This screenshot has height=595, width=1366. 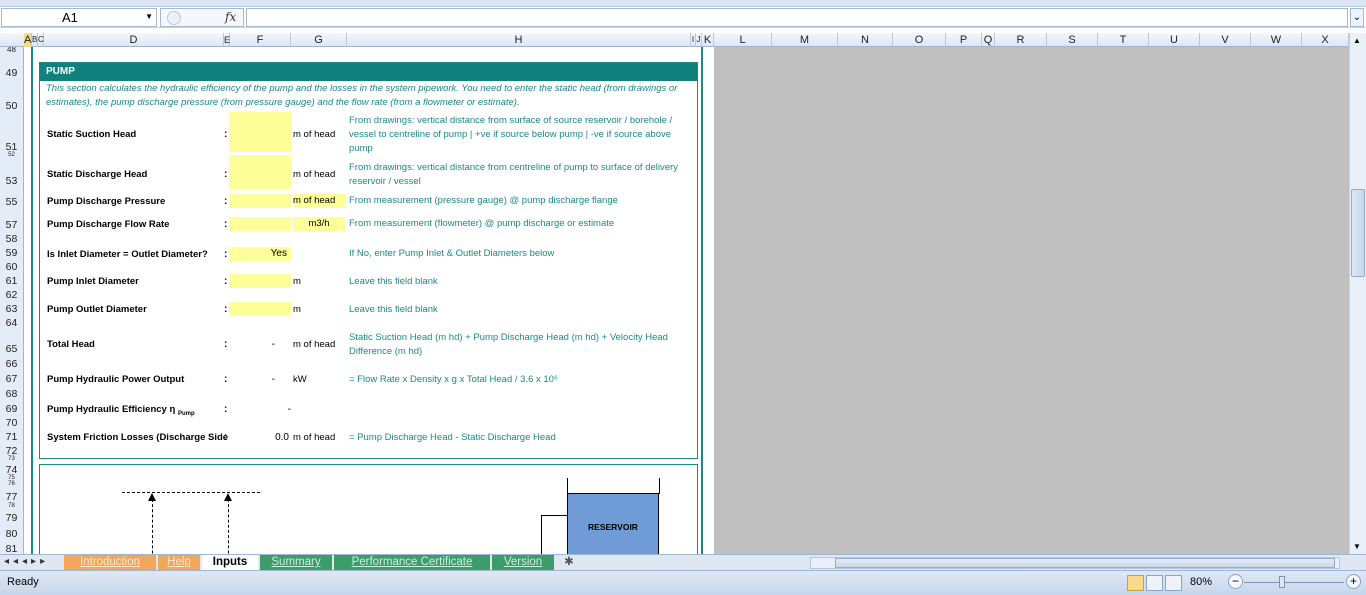 I want to click on row-header: 70, so click(x=11, y=423).